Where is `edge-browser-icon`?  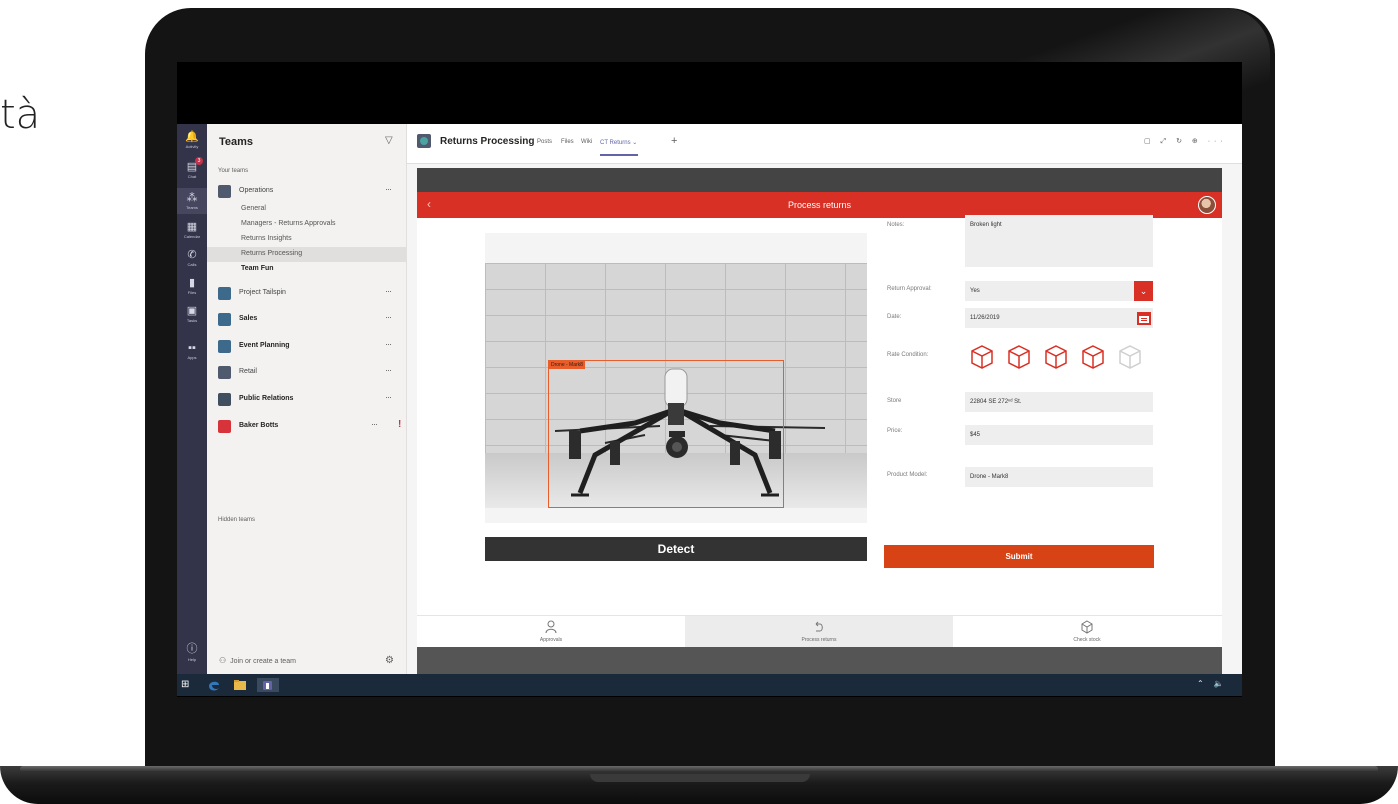
edge-browser-icon is located at coordinates (214, 685).